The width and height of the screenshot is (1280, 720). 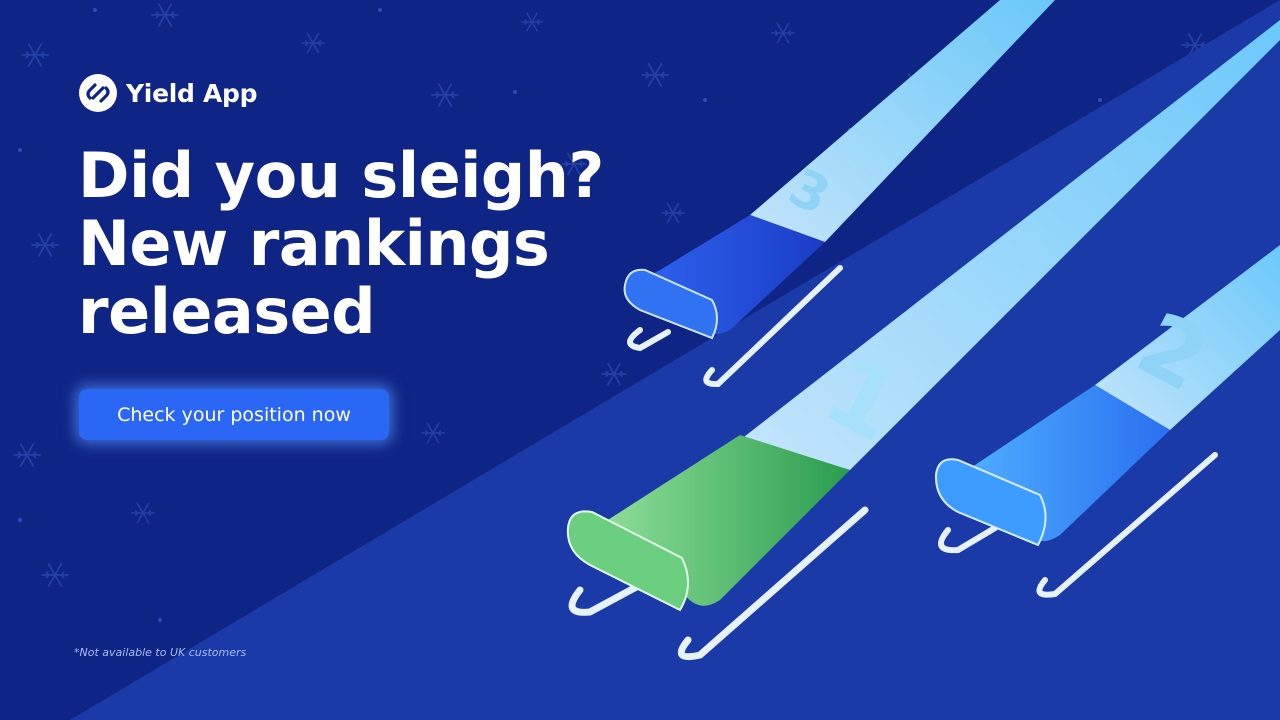 What do you see at coordinates (160, 652) in the screenshot?
I see `disclaimer: *Not available to UK customers` at bounding box center [160, 652].